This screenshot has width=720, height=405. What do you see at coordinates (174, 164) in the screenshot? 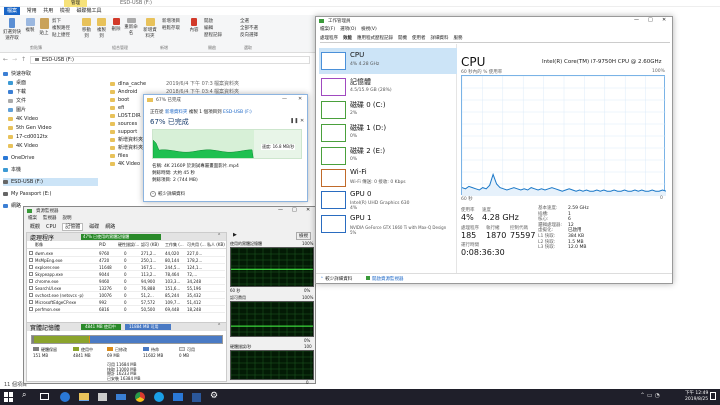
I see `list-item: 4K Video檔案資料夾` at bounding box center [174, 164].